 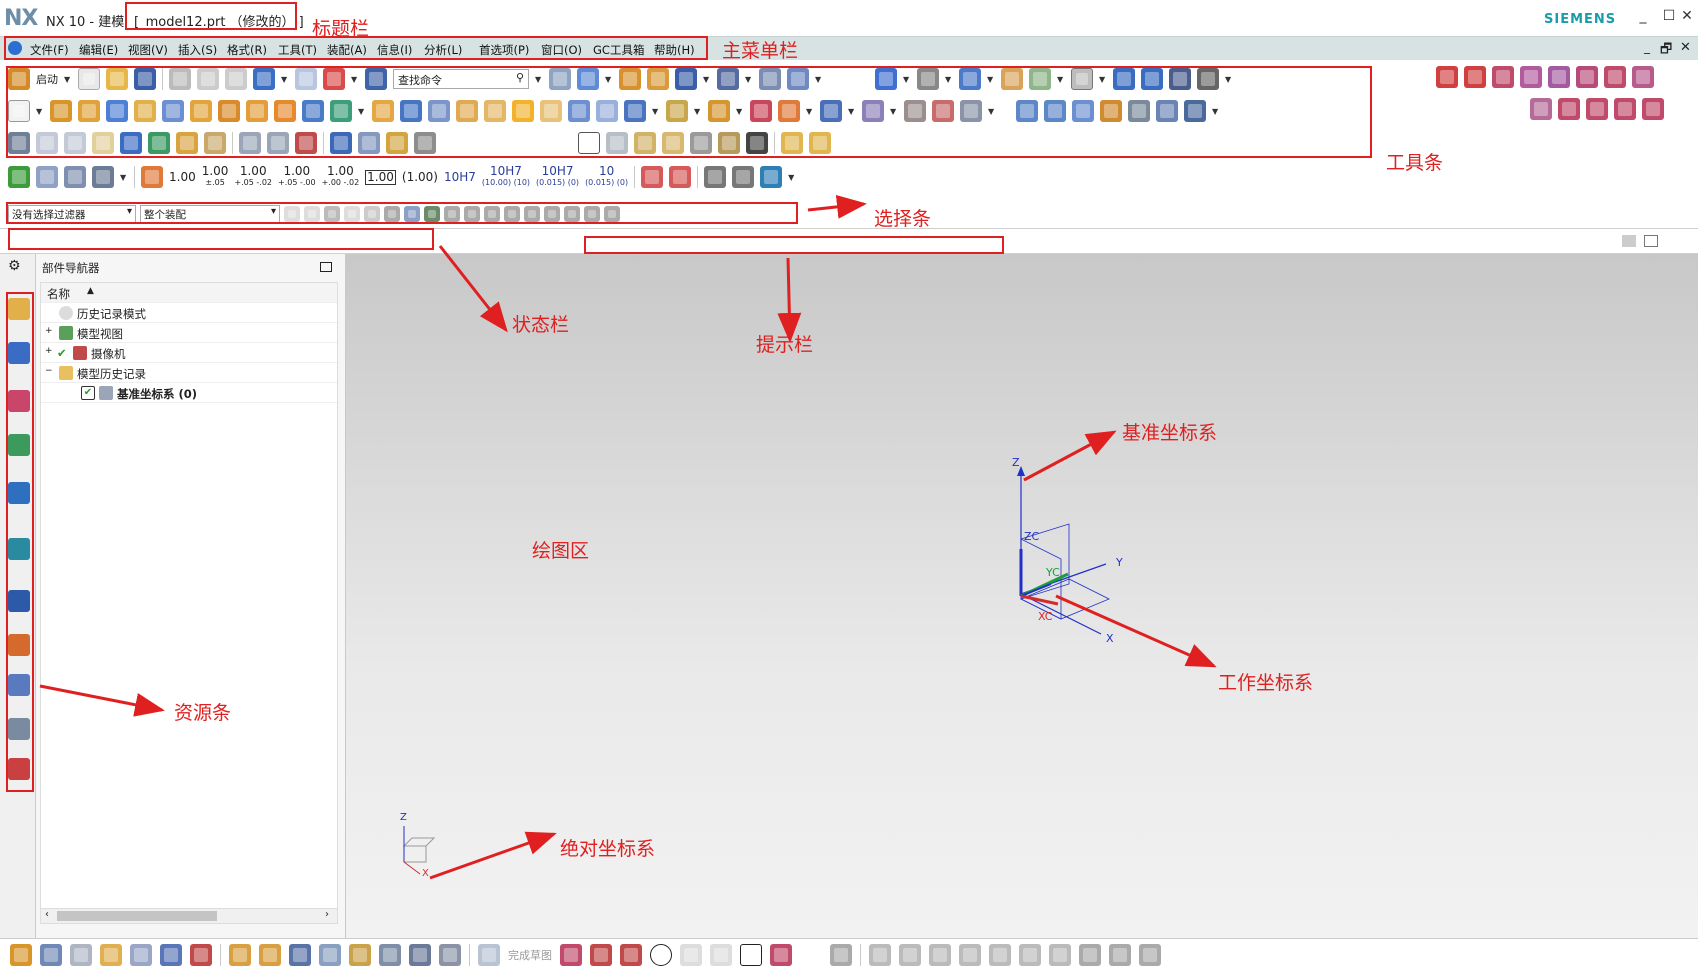 What do you see at coordinates (1070, 456) in the screenshot?
I see `arrow-datum-csys` at bounding box center [1070, 456].